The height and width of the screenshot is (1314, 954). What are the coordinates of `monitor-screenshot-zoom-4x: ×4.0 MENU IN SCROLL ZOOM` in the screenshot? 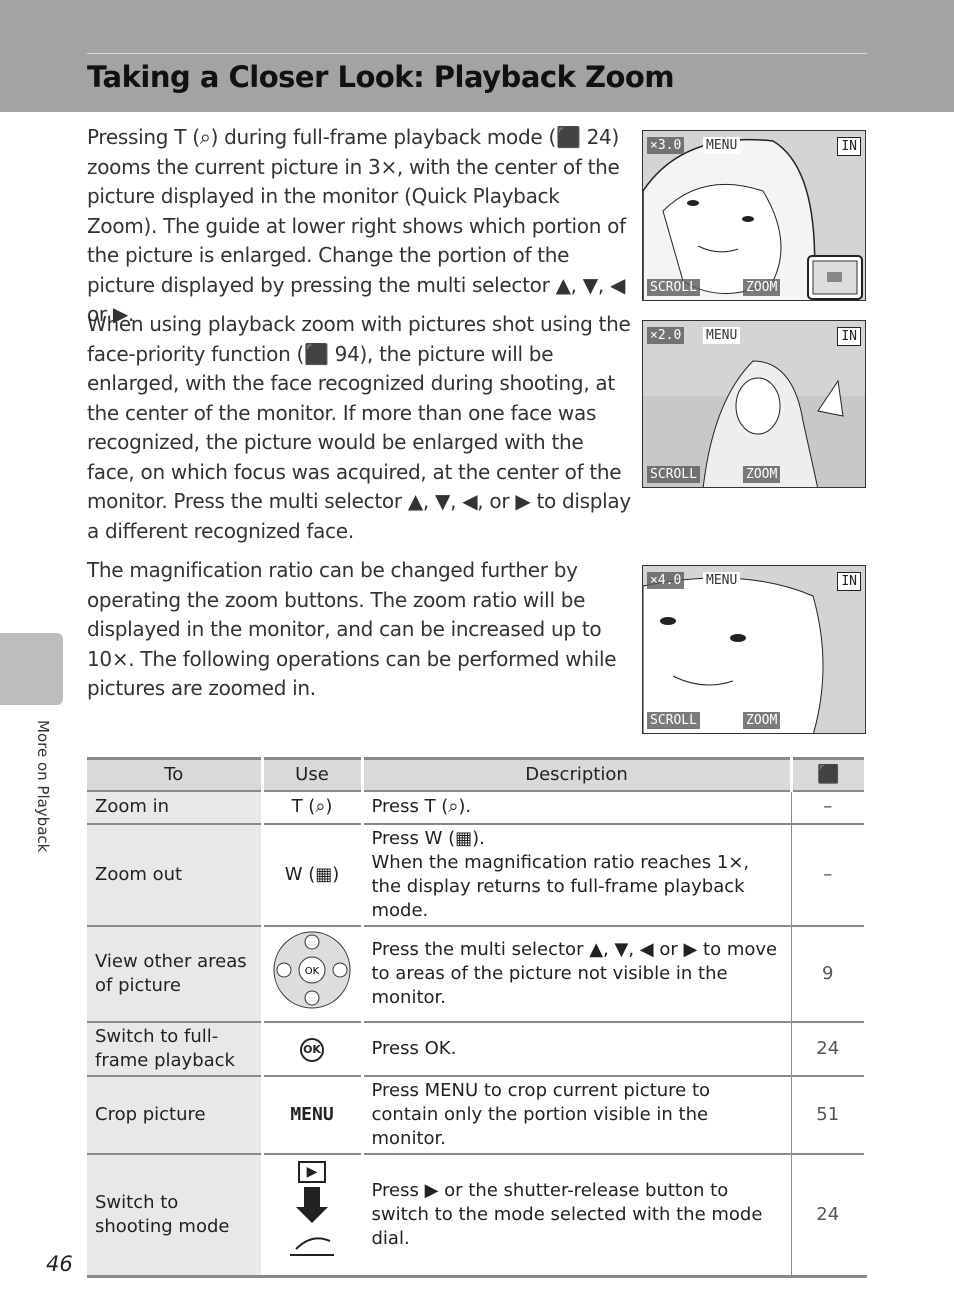 It's located at (754, 649).